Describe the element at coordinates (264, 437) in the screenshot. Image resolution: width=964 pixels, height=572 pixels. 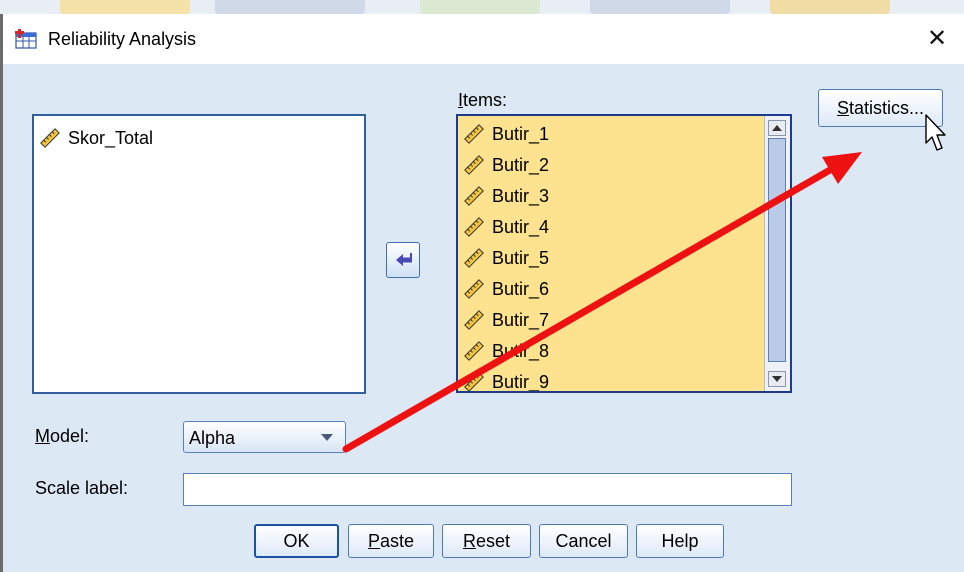
I see `model-dropdown: Alpha` at that location.